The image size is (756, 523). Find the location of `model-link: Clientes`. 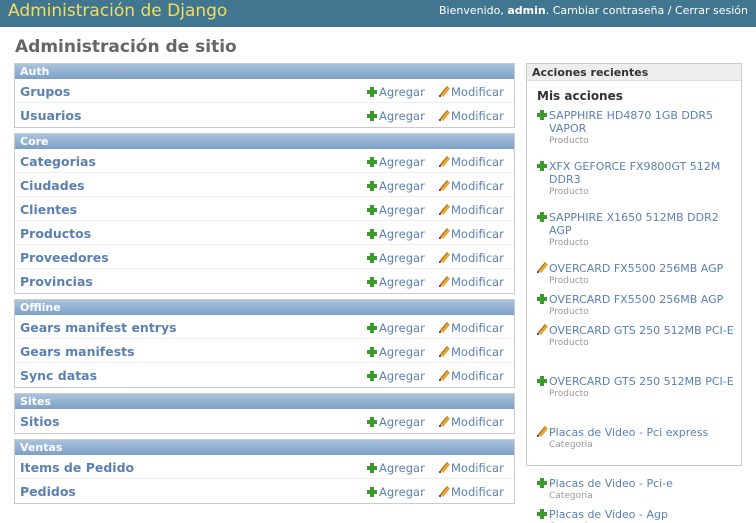

model-link: Clientes is located at coordinates (48, 209).